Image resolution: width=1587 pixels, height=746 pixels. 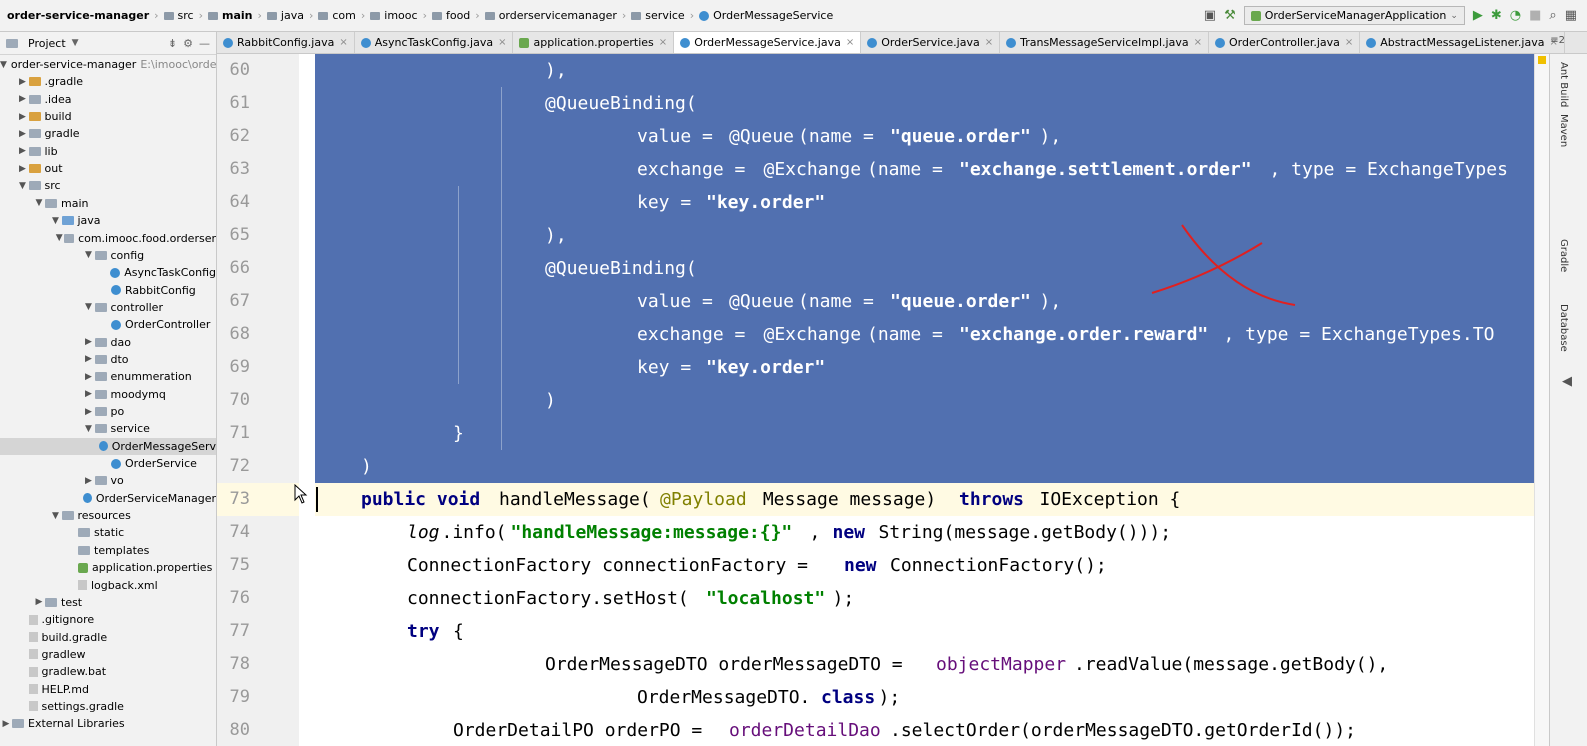 What do you see at coordinates (179, 15) in the screenshot?
I see `breadcrumb-item: src` at bounding box center [179, 15].